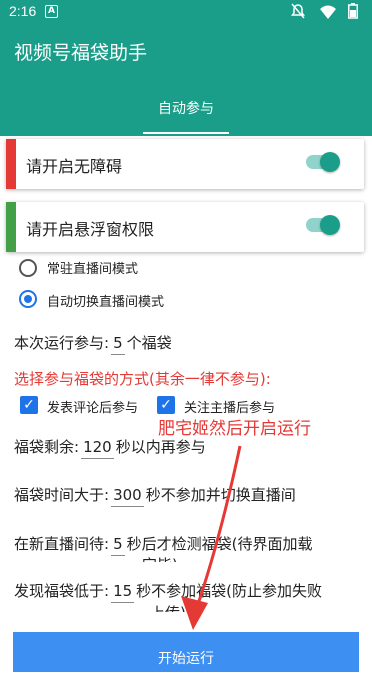 This screenshot has width=372, height=686. I want to click on start-button: 开始运行, so click(186, 652).